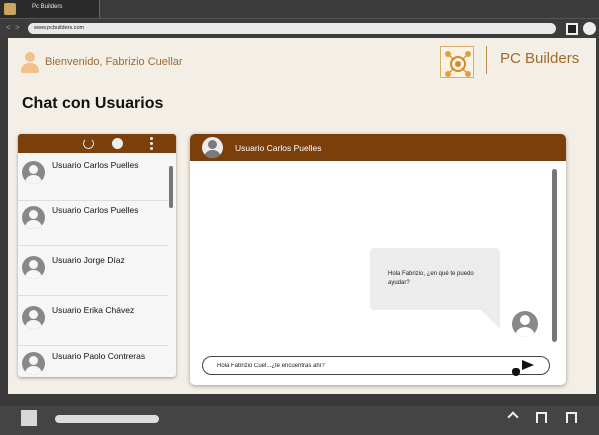 The height and width of the screenshot is (435, 599). I want to click on url-field: www.pcbuilders.com, so click(292, 28).